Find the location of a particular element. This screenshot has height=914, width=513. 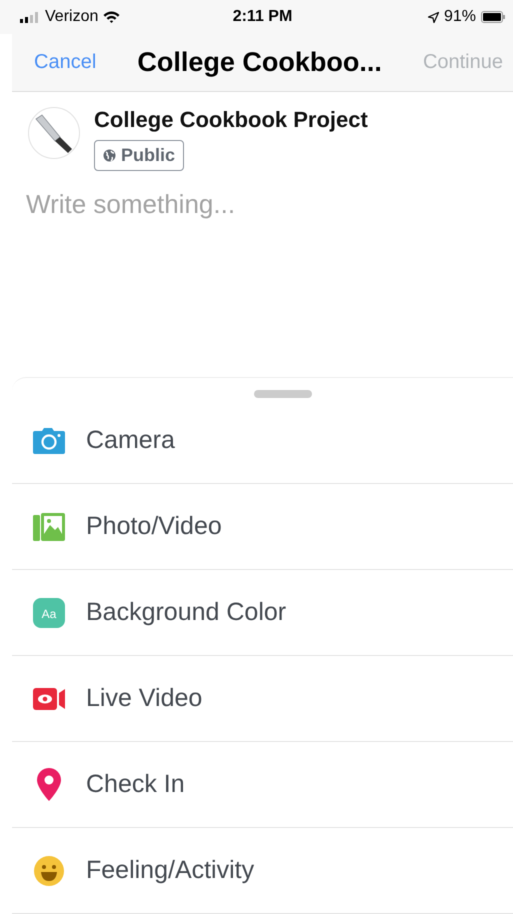

location-arrow-icon is located at coordinates (433, 17).